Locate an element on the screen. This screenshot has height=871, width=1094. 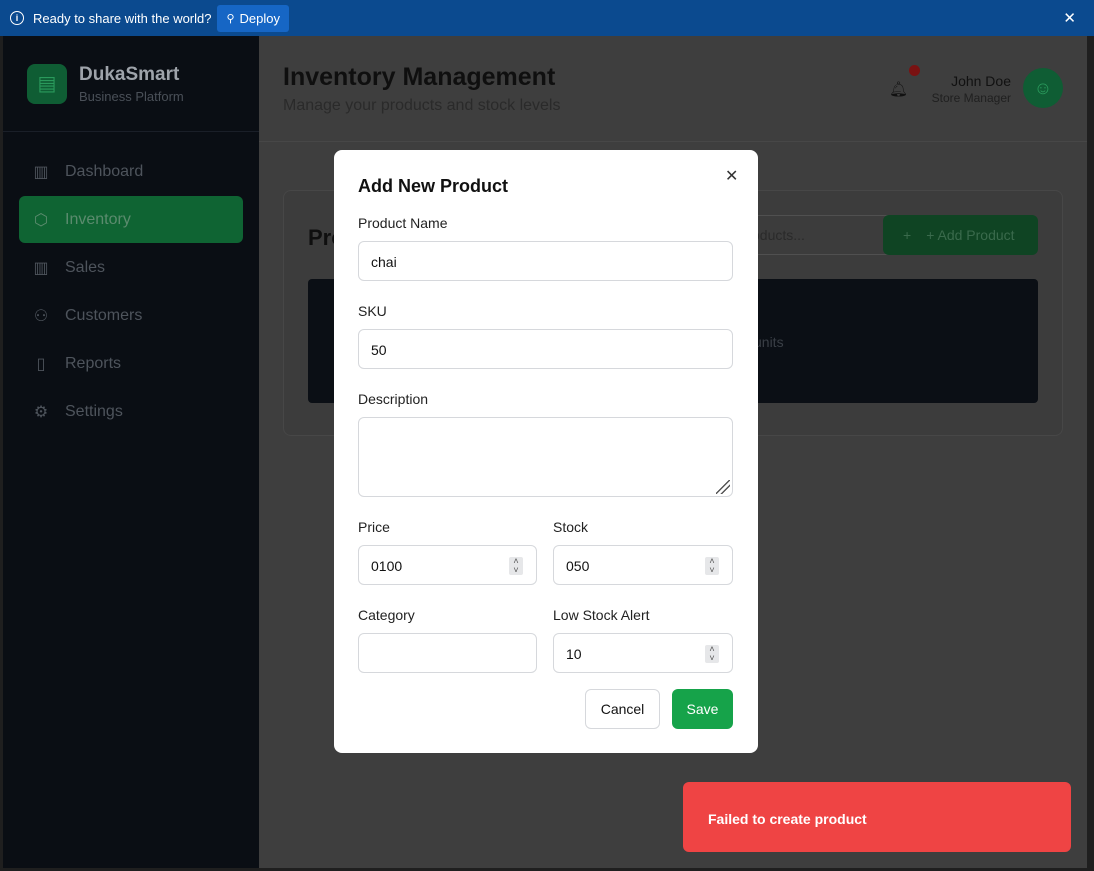
description-label: Description is located at coordinates (393, 399).